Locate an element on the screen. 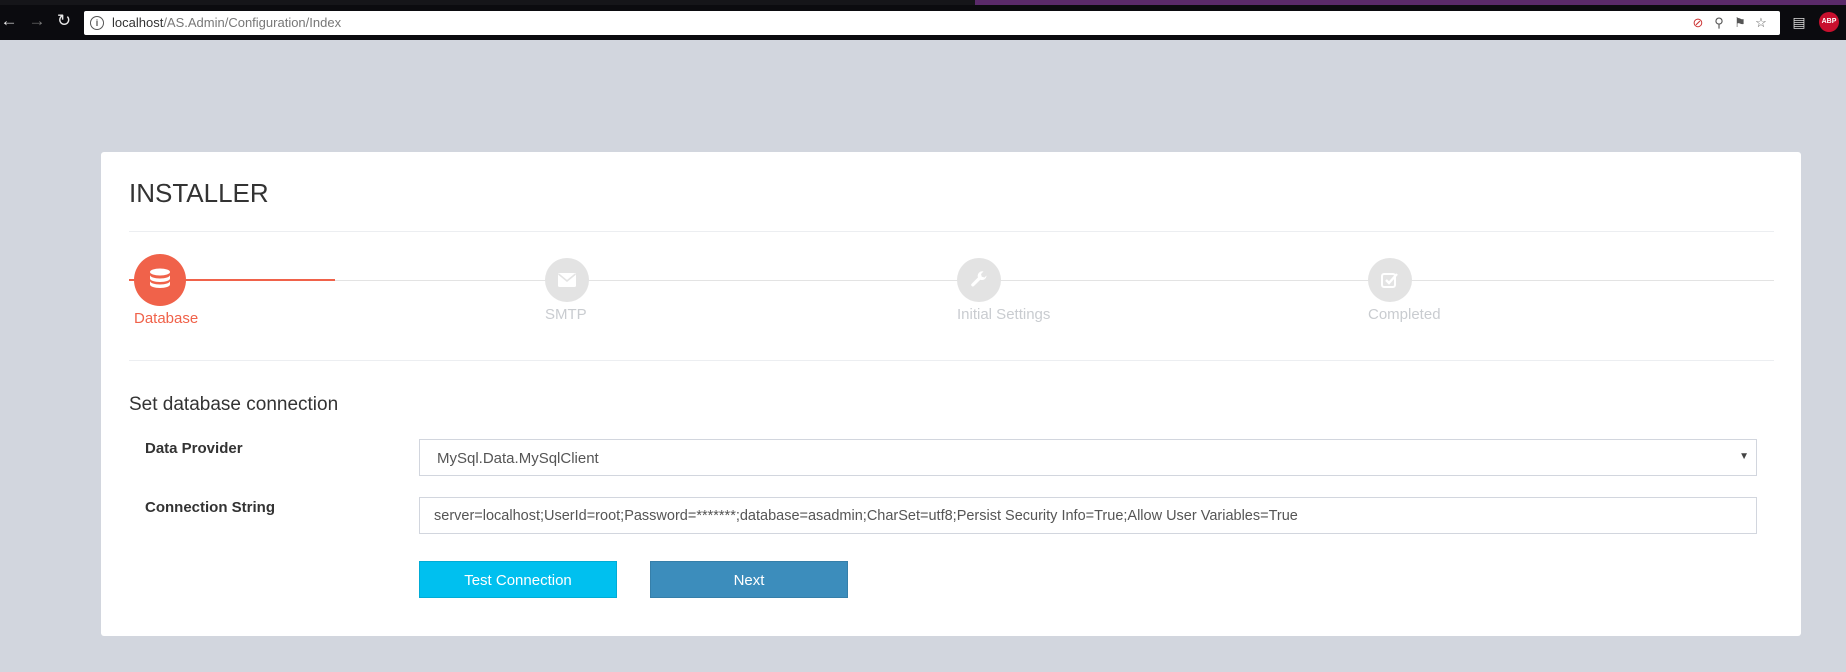 The width and height of the screenshot is (1846, 672). chevron-down-icon: ▼ is located at coordinates (1744, 456).